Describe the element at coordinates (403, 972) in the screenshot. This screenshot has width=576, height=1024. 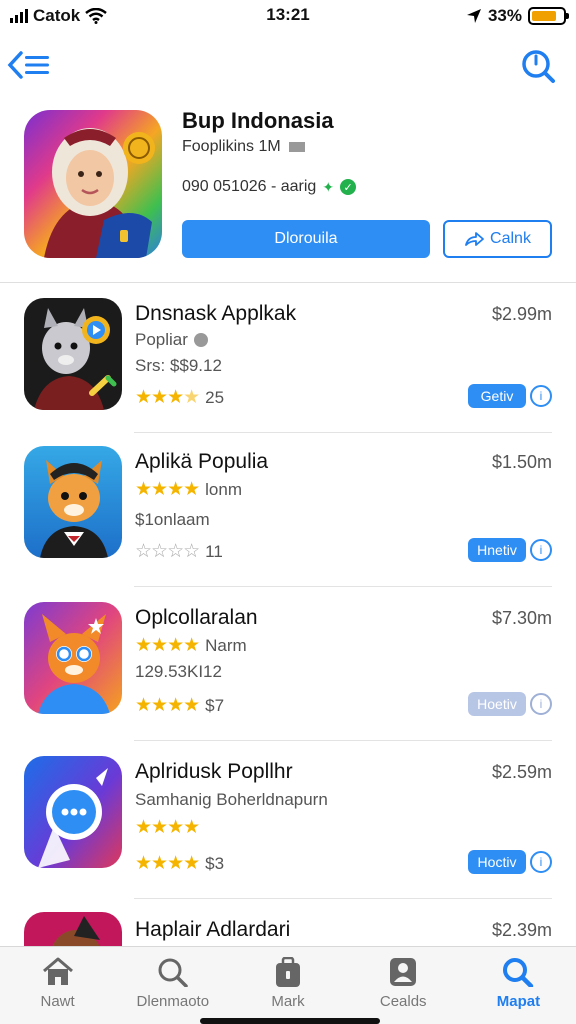
I see `person-icon` at that location.